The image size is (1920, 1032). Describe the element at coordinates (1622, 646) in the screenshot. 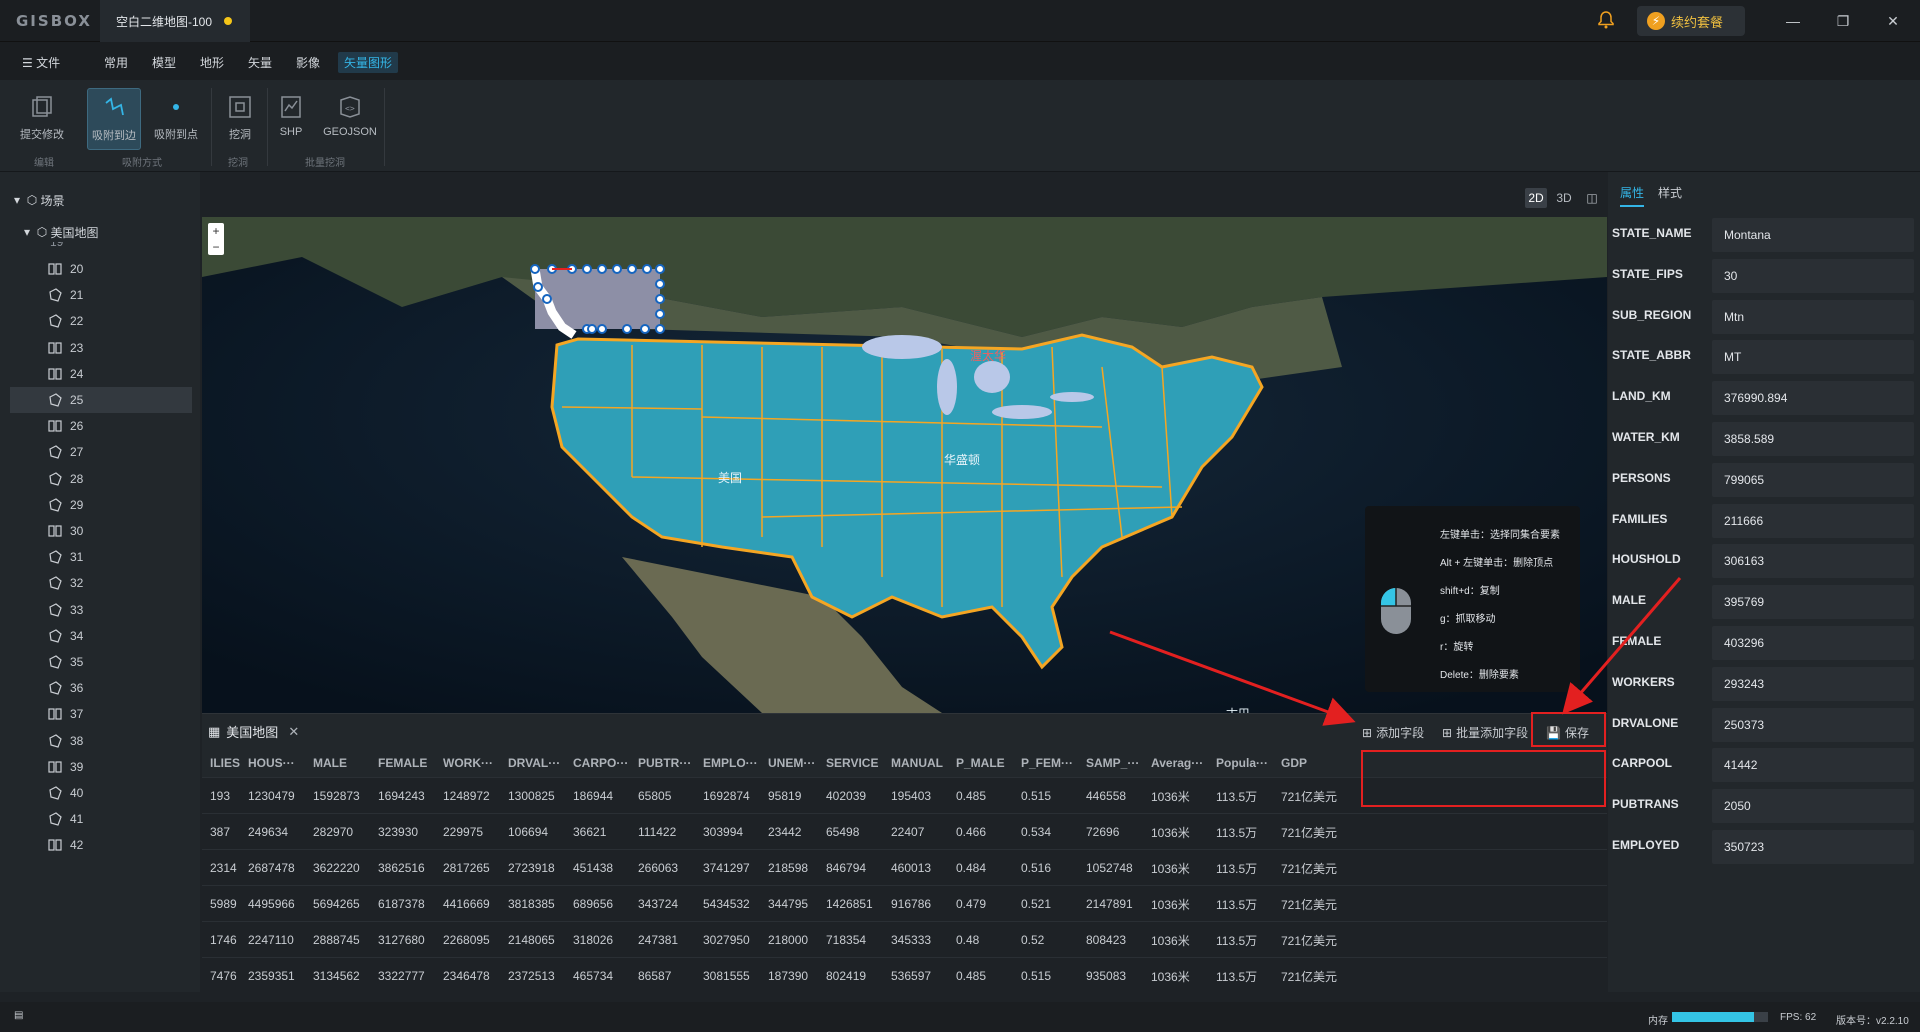

I see `arrow-to-save` at that location.